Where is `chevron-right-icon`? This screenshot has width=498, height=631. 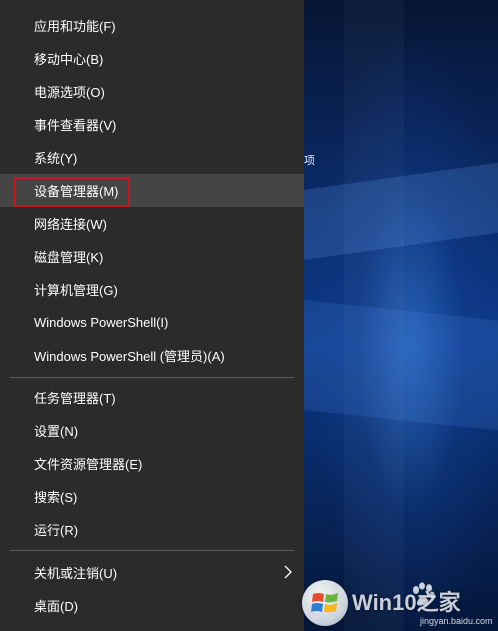
chevron-right-icon is located at coordinates (288, 572).